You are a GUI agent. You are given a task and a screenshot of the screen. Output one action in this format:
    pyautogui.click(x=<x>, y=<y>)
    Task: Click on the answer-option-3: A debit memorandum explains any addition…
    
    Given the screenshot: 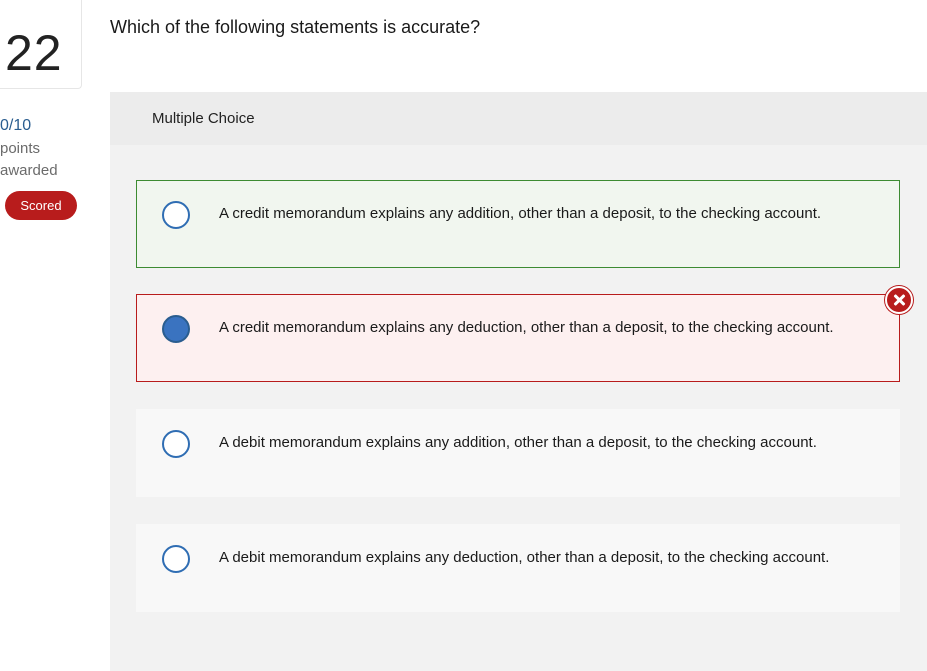 What is the action you would take?
    pyautogui.click(x=518, y=453)
    